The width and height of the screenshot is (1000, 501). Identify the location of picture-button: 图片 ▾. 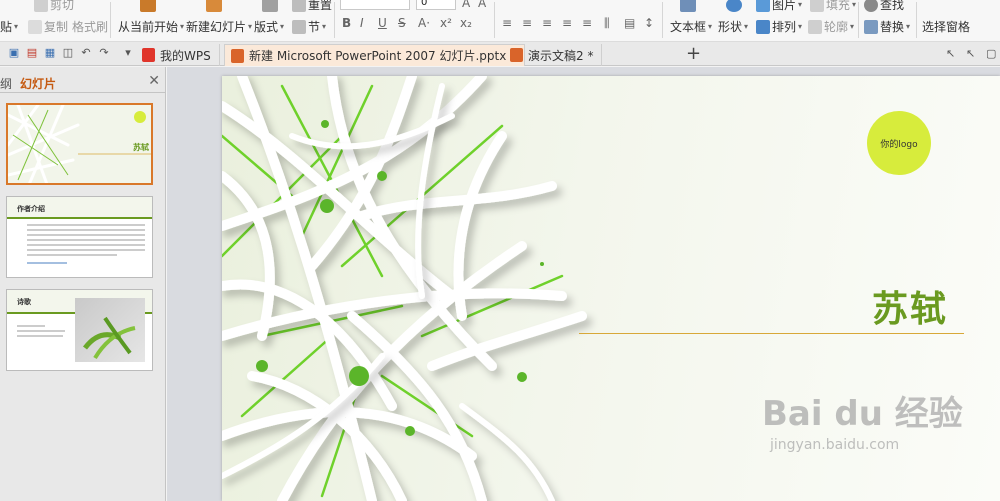
(779, 6).